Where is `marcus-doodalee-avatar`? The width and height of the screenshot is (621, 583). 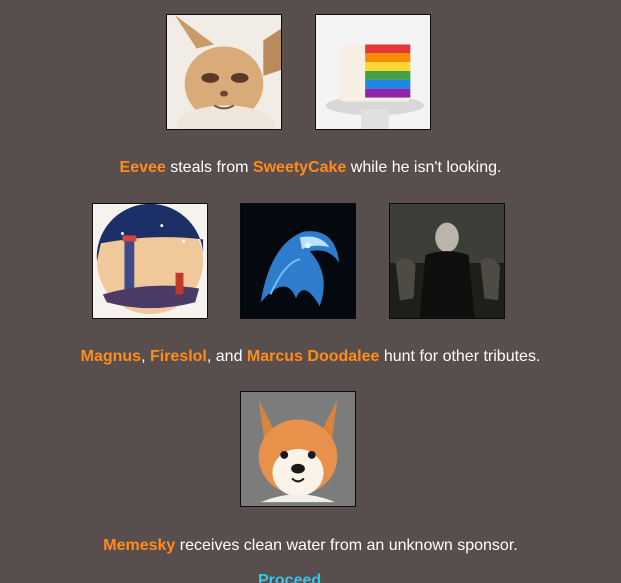 marcus-doodalee-avatar is located at coordinates (447, 261).